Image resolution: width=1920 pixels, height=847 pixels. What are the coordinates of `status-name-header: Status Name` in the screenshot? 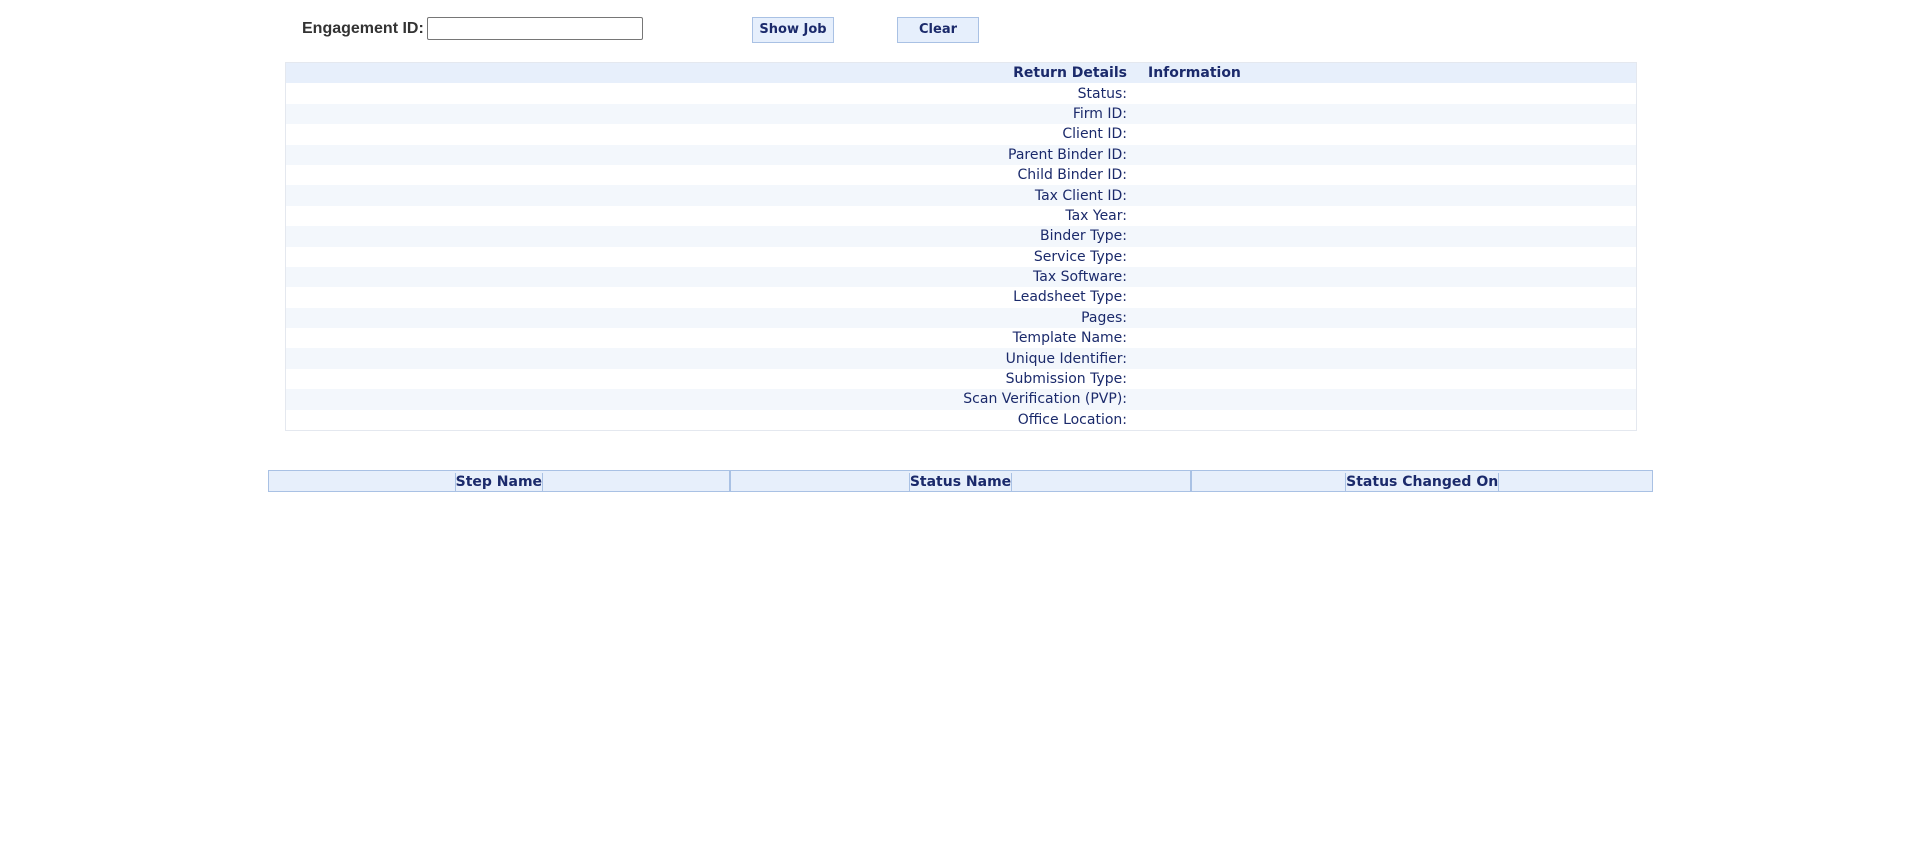 It's located at (960, 482).